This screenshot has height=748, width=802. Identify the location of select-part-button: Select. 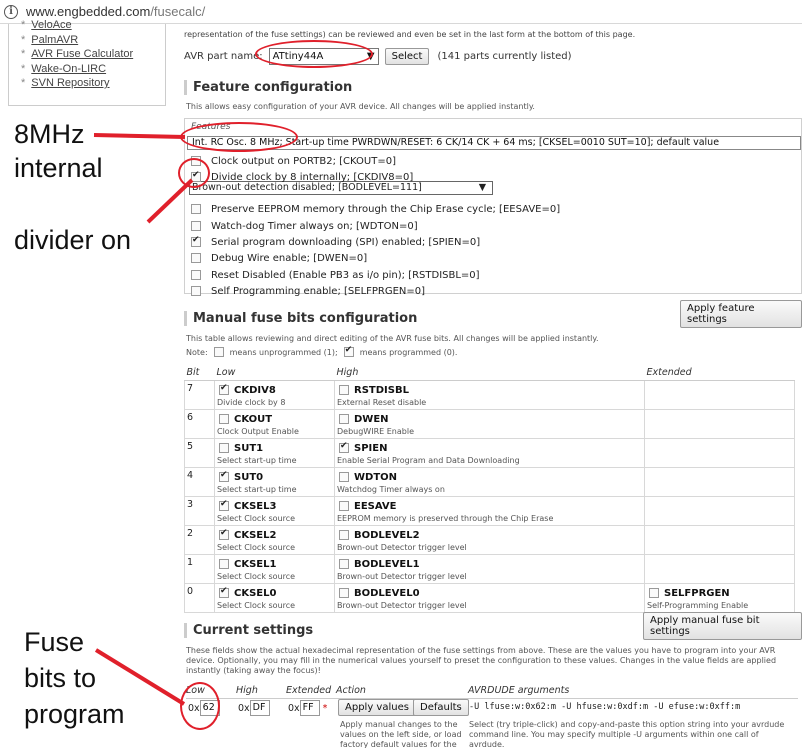
(407, 56).